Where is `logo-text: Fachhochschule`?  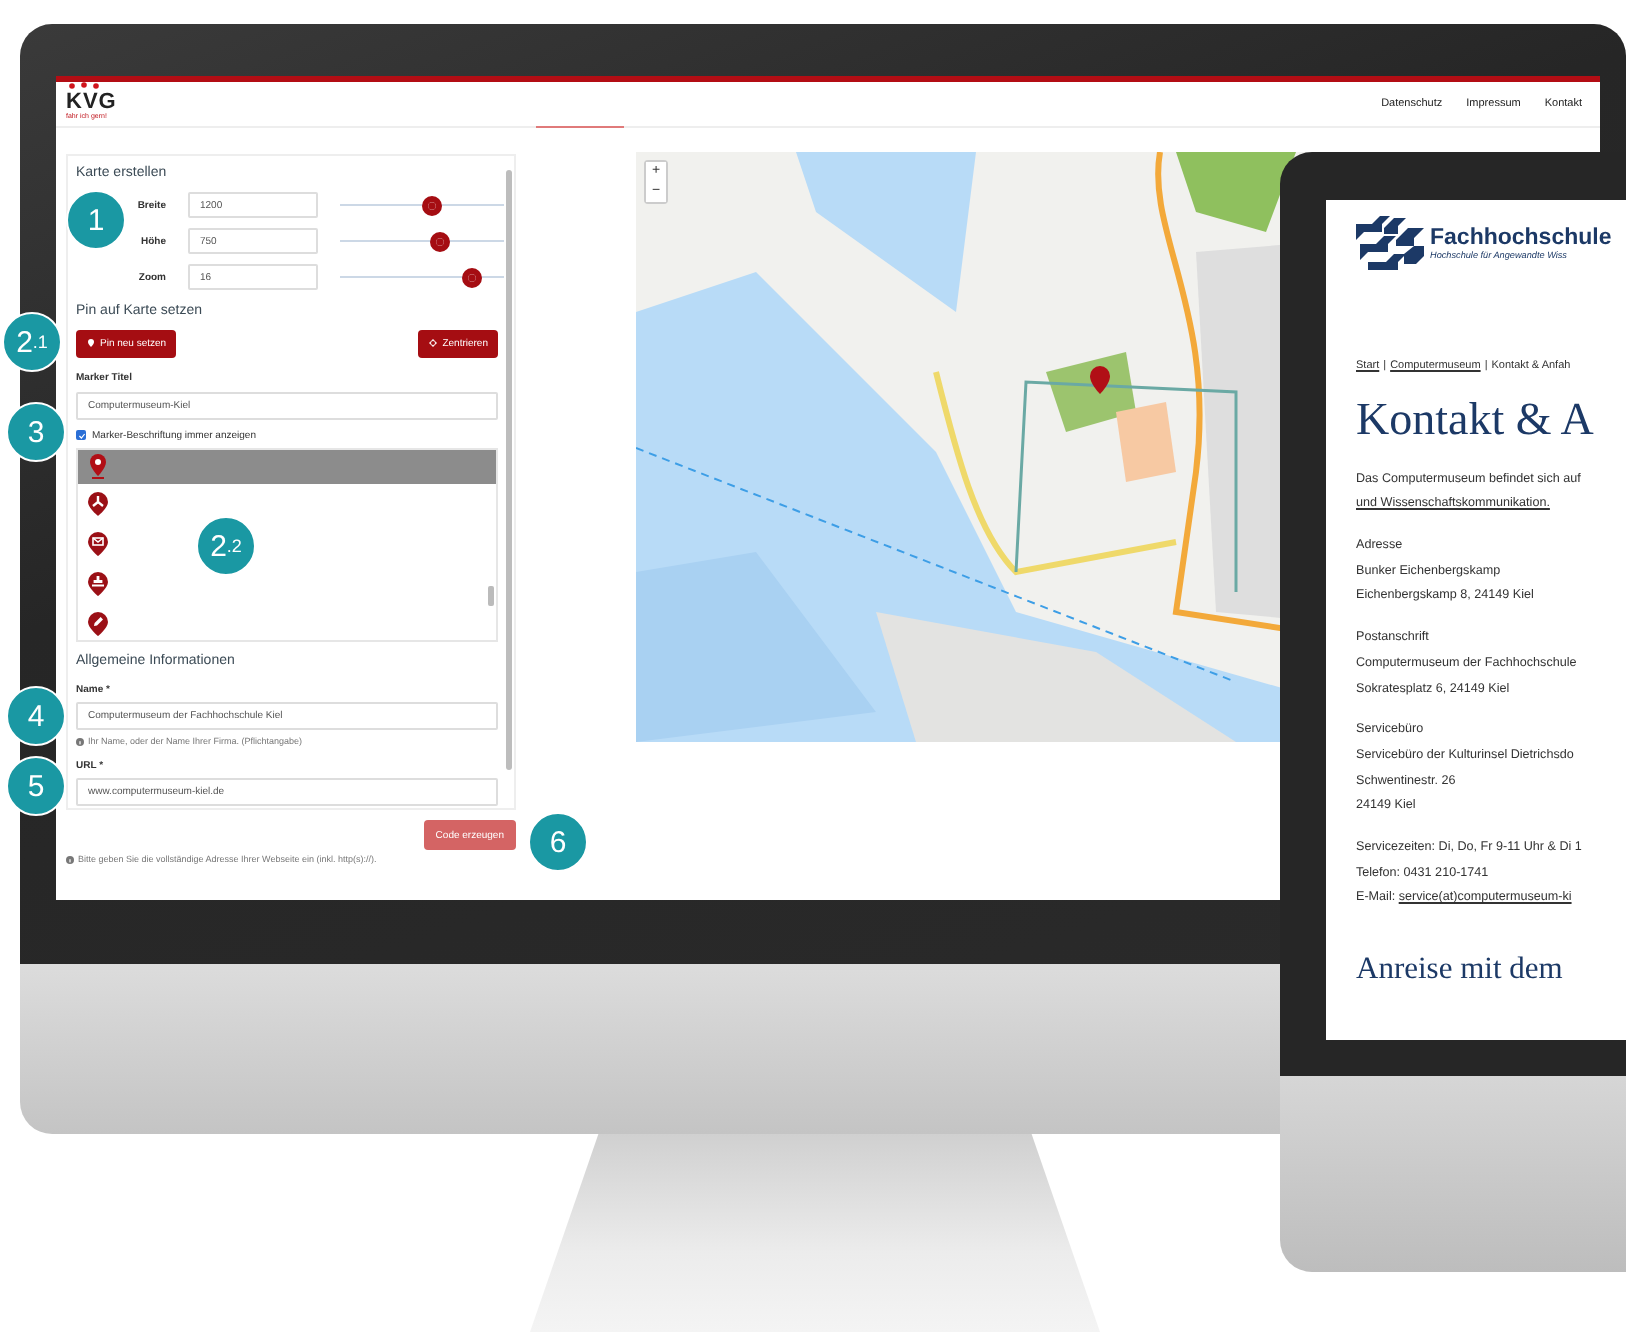
logo-text: Fachhochschule is located at coordinates (1521, 238).